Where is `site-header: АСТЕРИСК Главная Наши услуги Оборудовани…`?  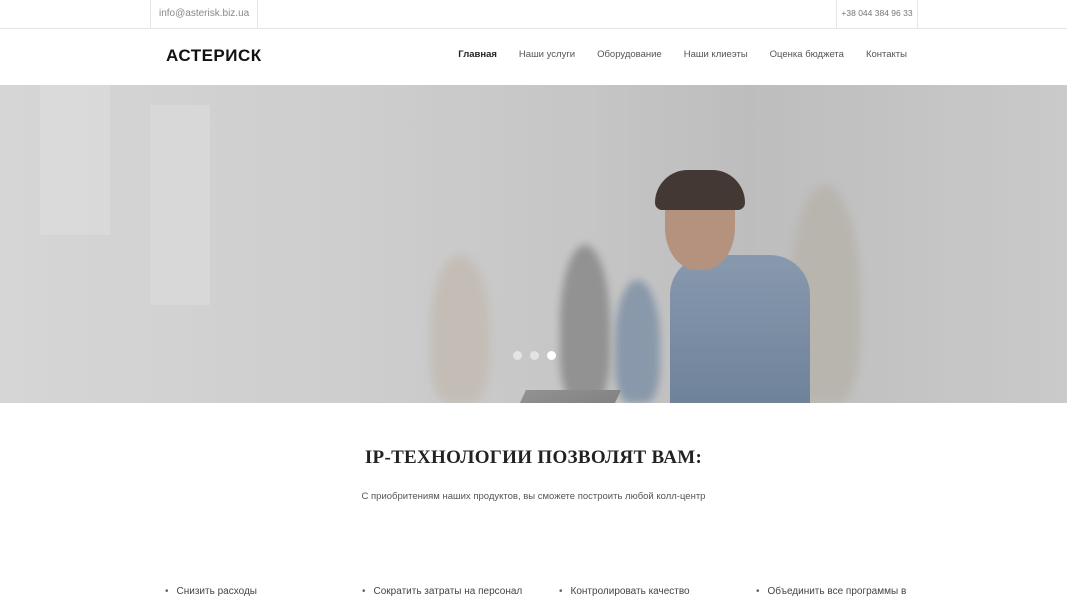
site-header: АСТЕРИСК Главная Наши услуги Оборудовани… is located at coordinates (533, 57).